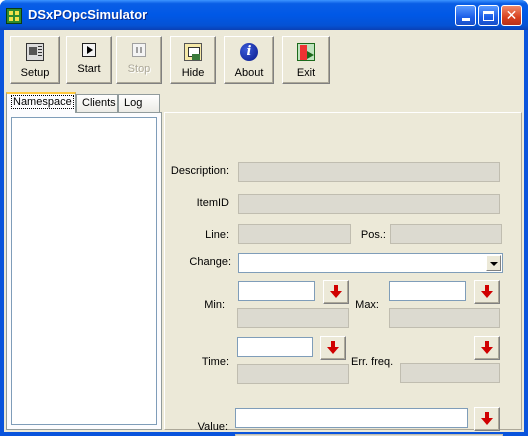  Describe the element at coordinates (372, 362) in the screenshot. I see `errfreq-label: Err. freq.` at that location.